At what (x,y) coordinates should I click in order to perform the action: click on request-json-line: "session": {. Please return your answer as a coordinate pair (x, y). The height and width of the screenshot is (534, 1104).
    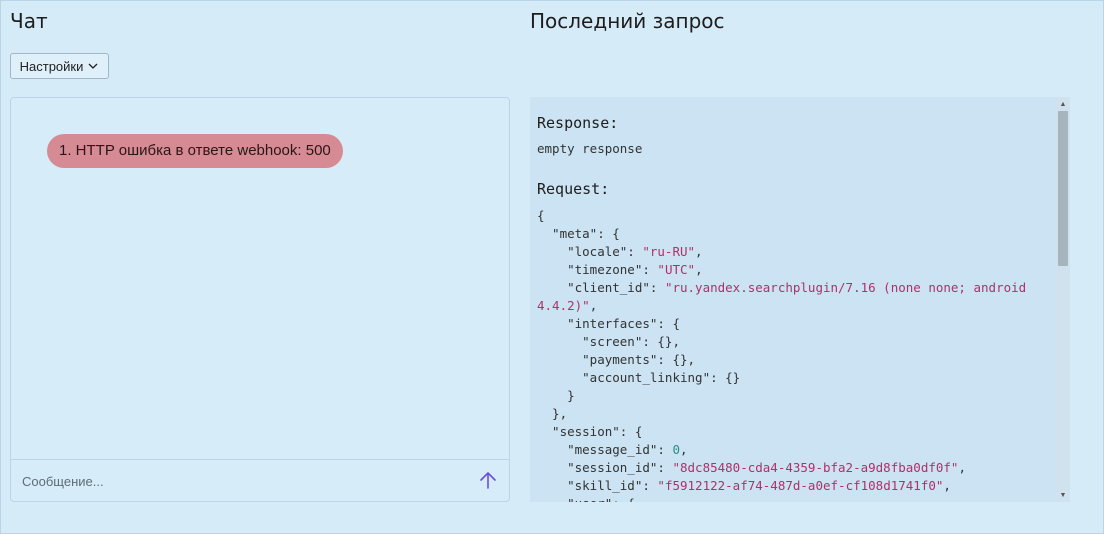
    Looking at the image, I should click on (590, 431).